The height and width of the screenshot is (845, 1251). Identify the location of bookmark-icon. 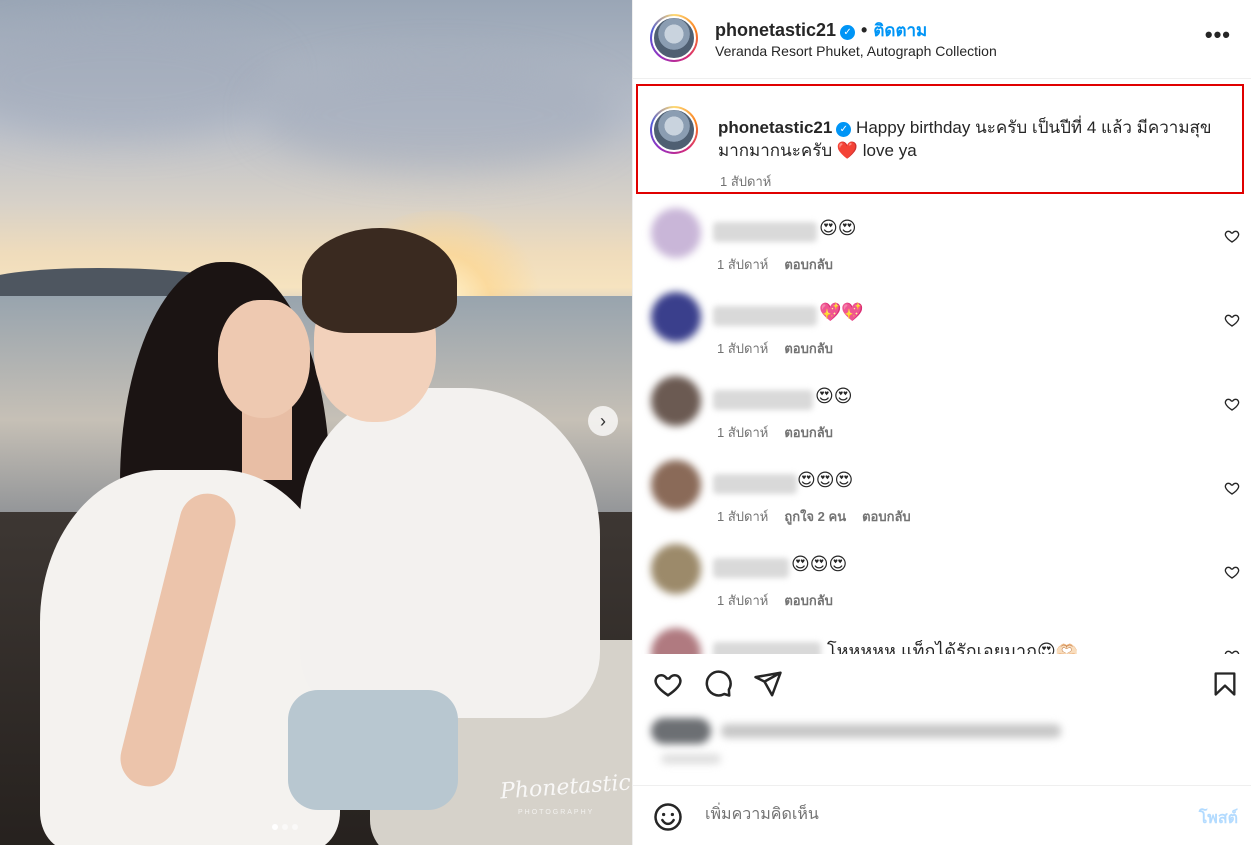
(1225, 684).